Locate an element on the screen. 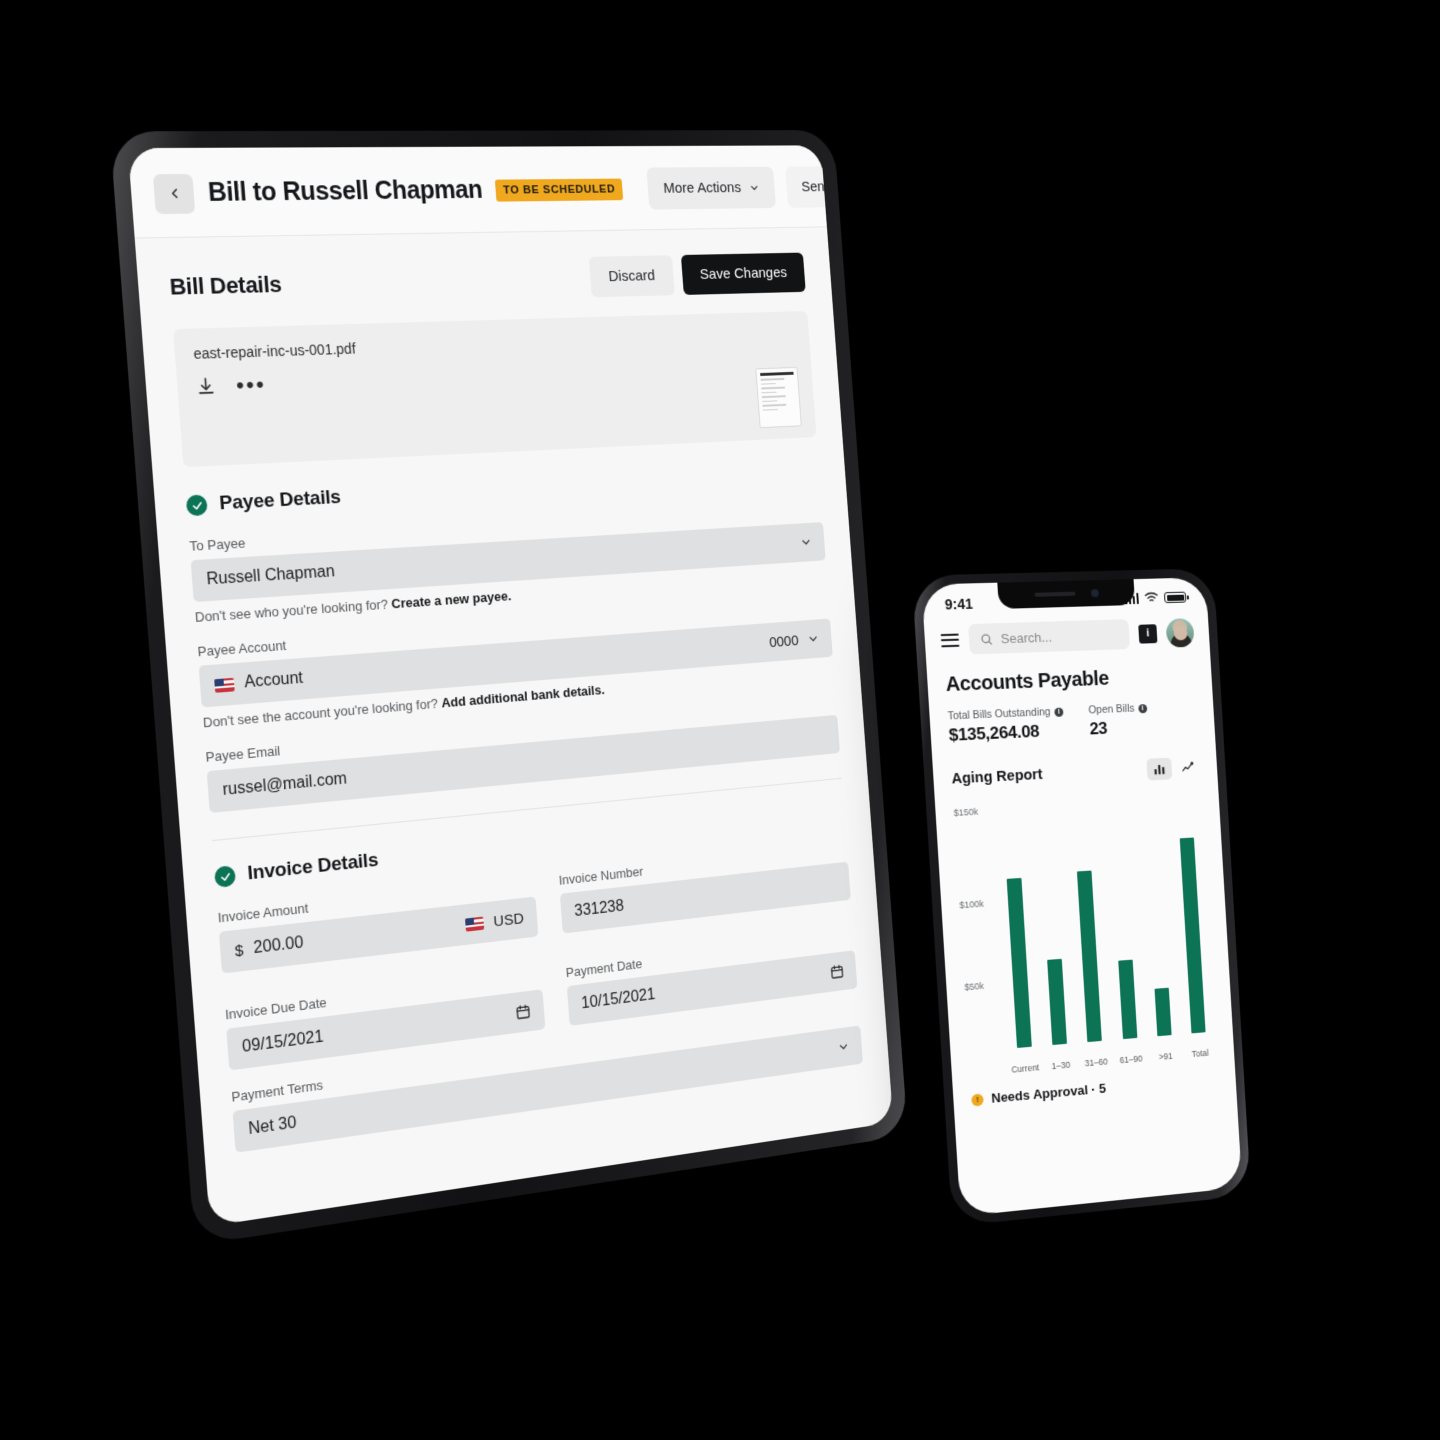 This screenshot has height=1440, width=1440. kpi-total-bills-outstanding: Total Bills Outstanding i $135,264.08 is located at coordinates (1006, 726).